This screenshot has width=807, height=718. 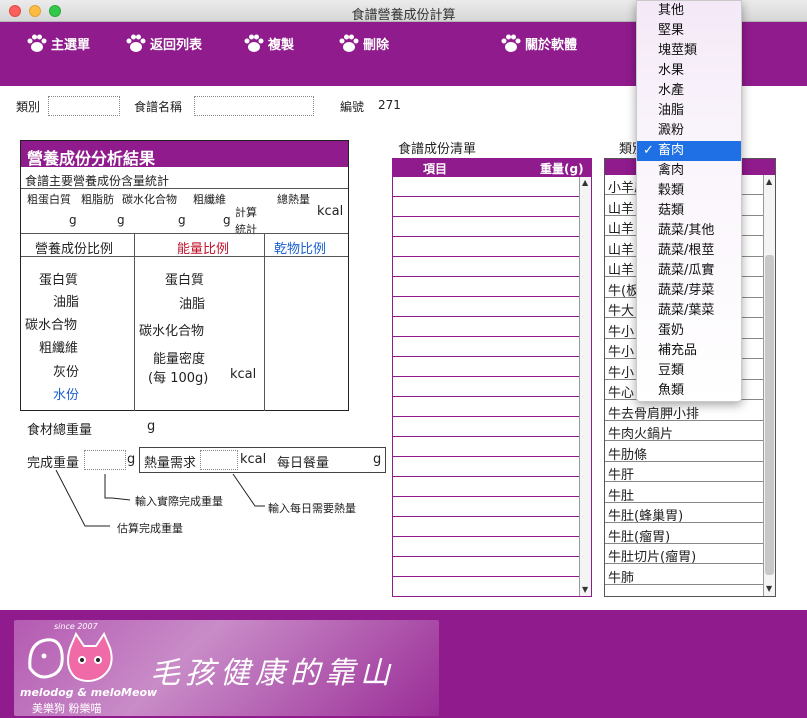 What do you see at coordinates (376, 45) in the screenshot?
I see `delete-label: 刪除` at bounding box center [376, 45].